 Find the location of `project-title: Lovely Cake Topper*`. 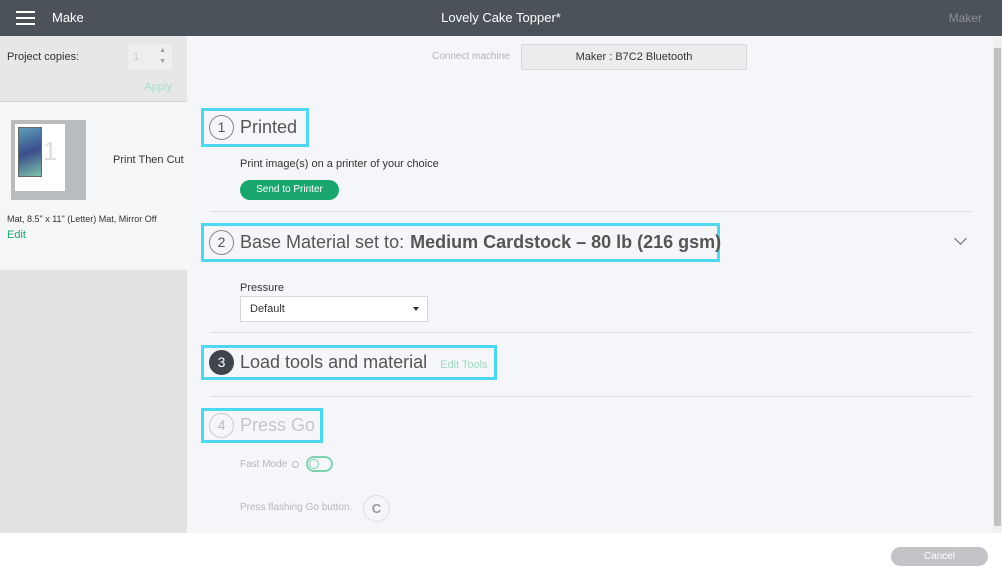

project-title: Lovely Cake Topper* is located at coordinates (501, 17).